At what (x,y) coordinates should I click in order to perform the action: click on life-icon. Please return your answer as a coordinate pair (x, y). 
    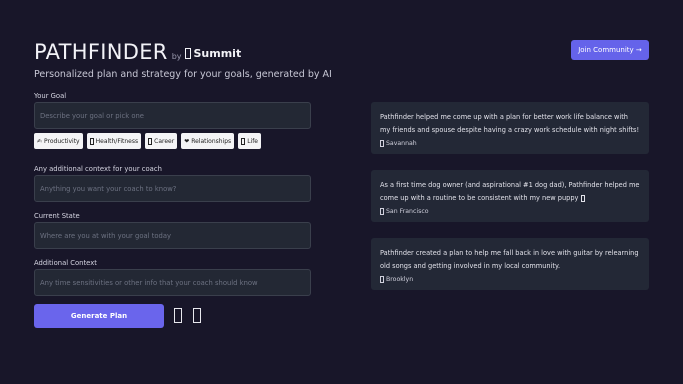
    Looking at the image, I should click on (243, 141).